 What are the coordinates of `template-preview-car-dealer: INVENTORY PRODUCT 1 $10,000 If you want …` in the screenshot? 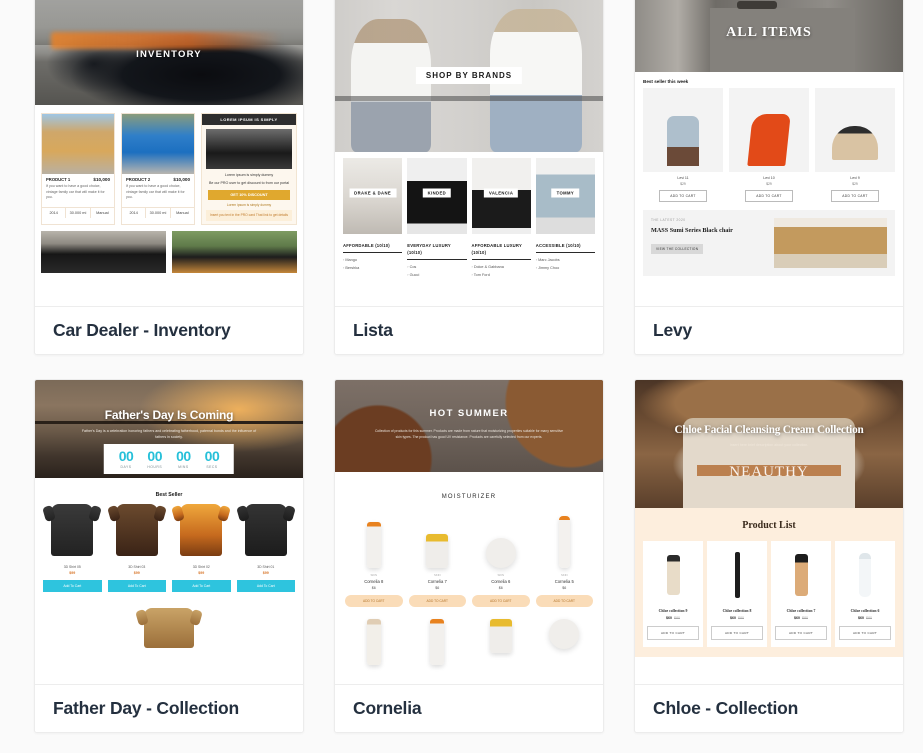 It's located at (169, 153).